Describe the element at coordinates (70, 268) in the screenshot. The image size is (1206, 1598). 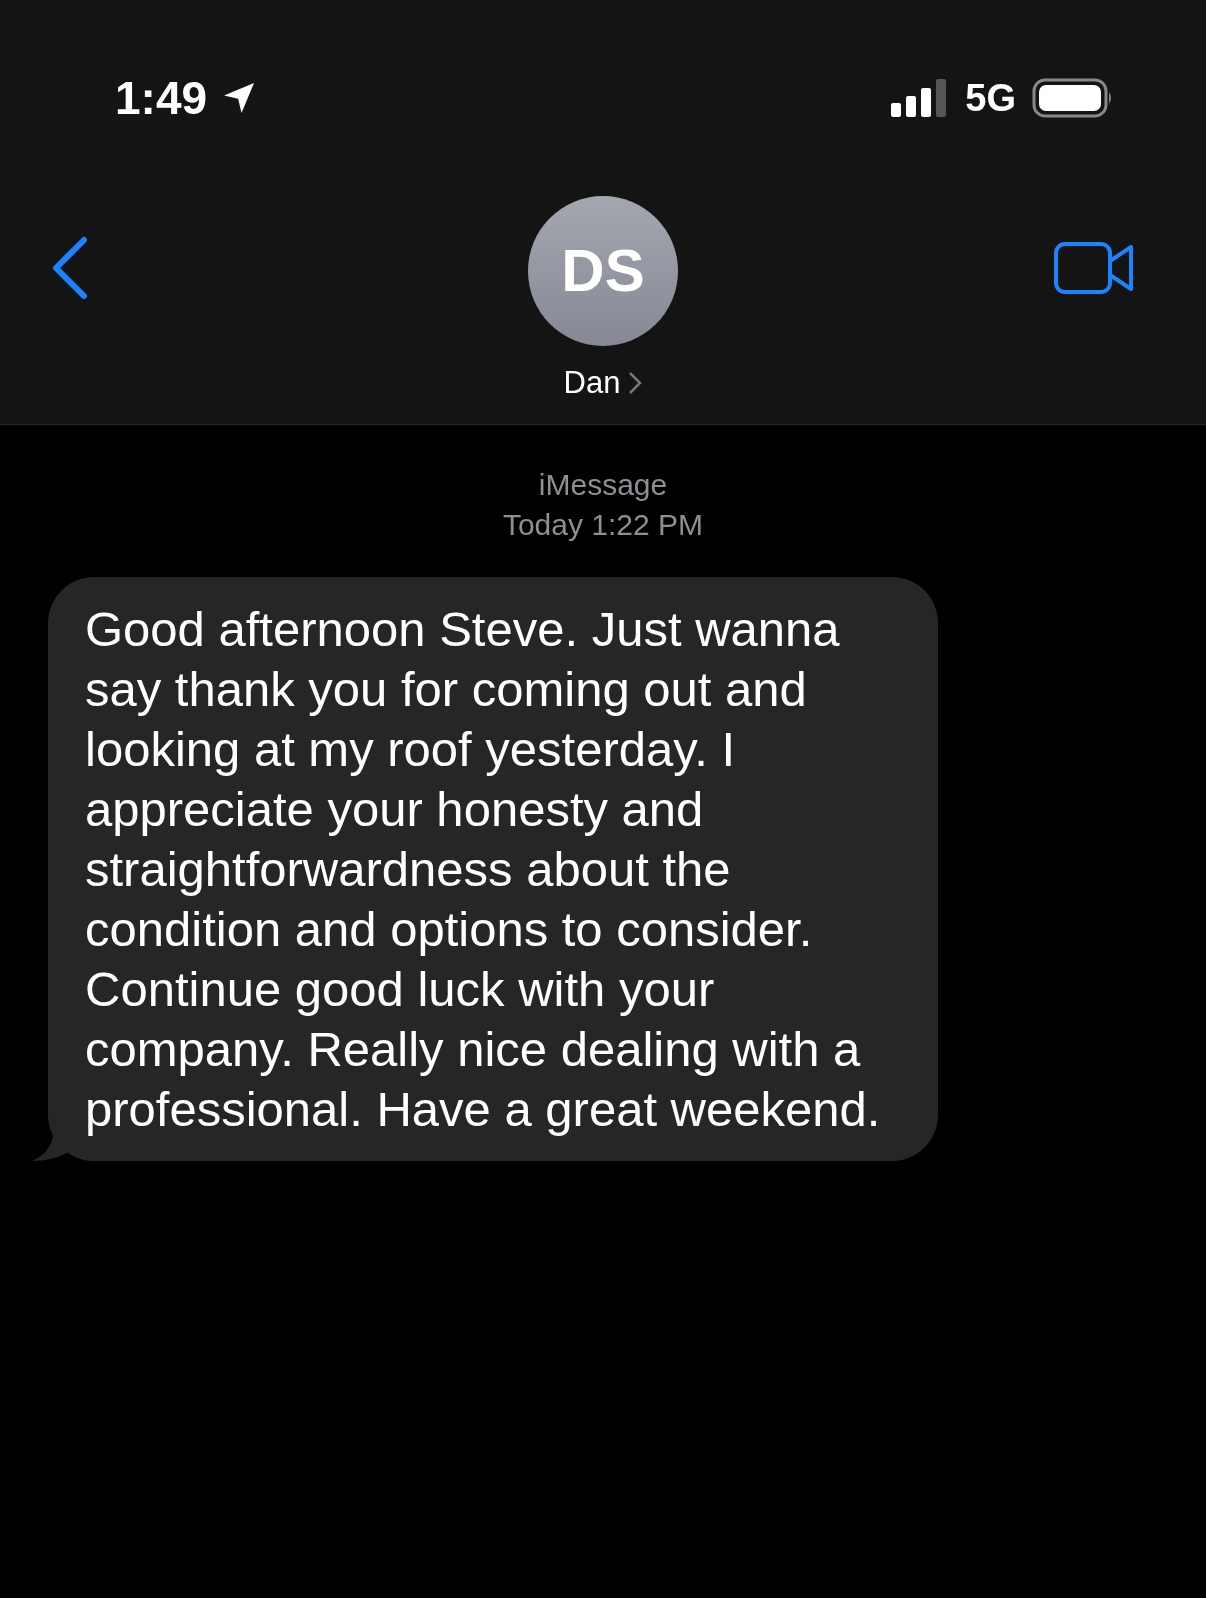
I see `back-chevron-icon` at that location.